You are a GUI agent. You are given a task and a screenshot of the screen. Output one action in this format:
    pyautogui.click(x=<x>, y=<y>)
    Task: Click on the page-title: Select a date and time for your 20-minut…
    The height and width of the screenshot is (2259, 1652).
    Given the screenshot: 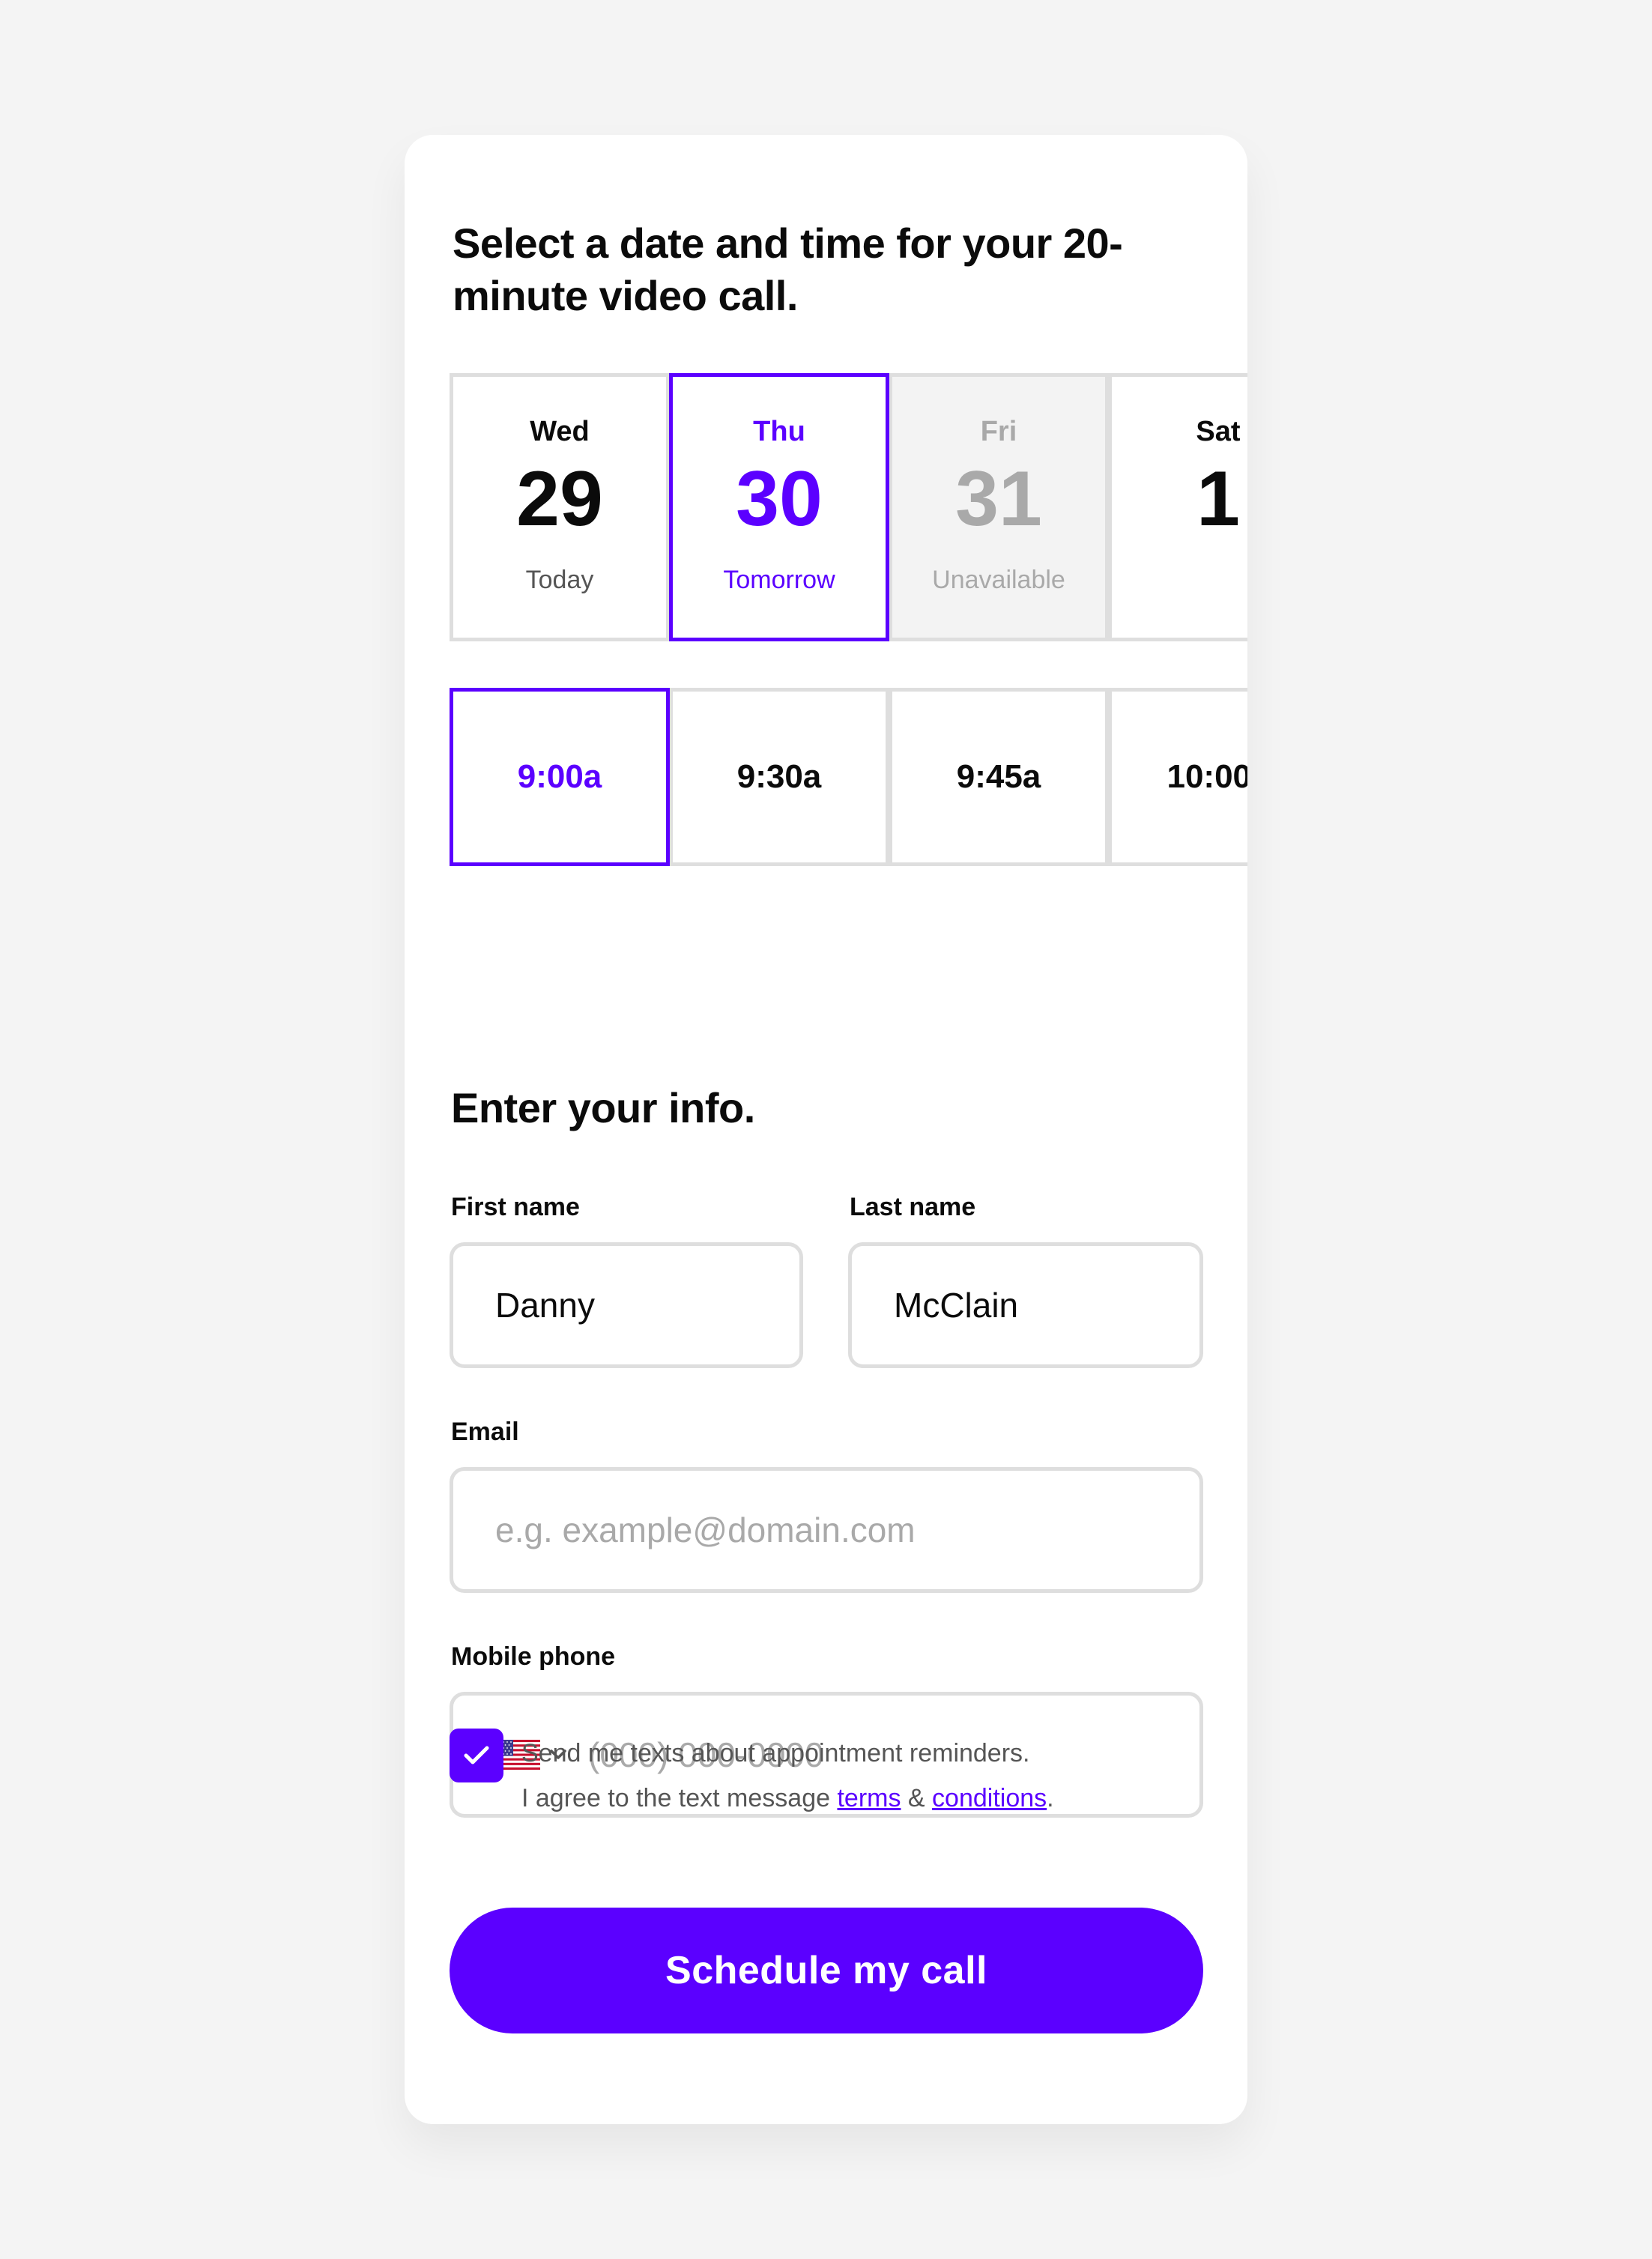 What is the action you would take?
    pyautogui.click(x=788, y=269)
    